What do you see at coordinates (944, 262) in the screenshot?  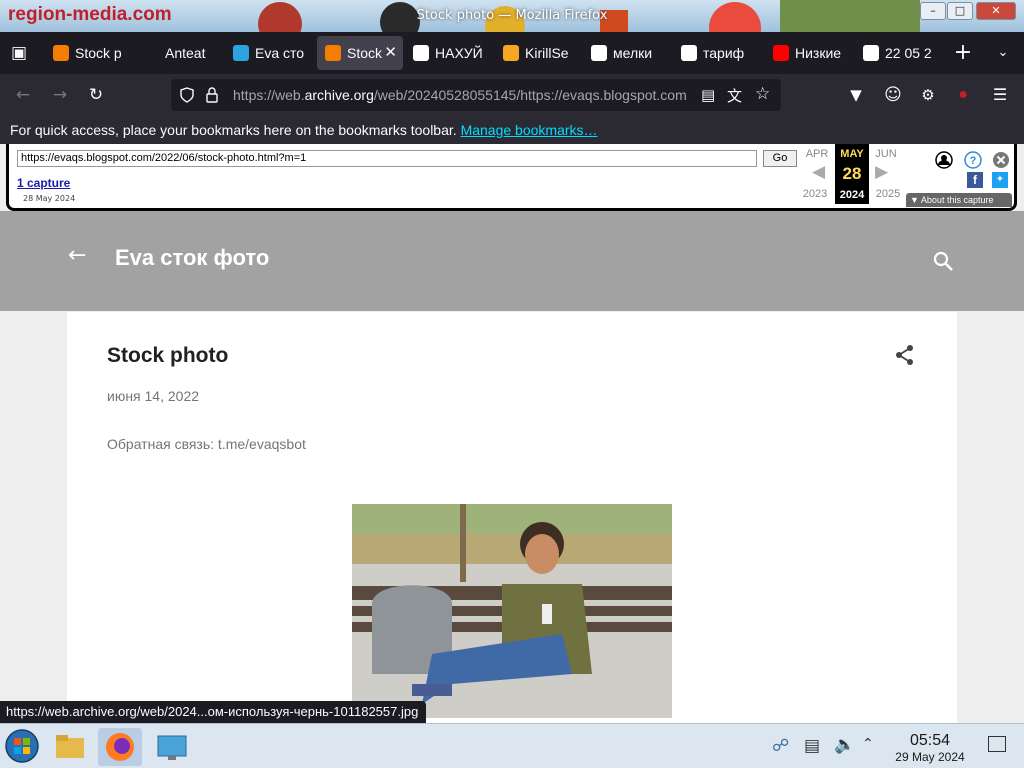 I see `search-icon` at bounding box center [944, 262].